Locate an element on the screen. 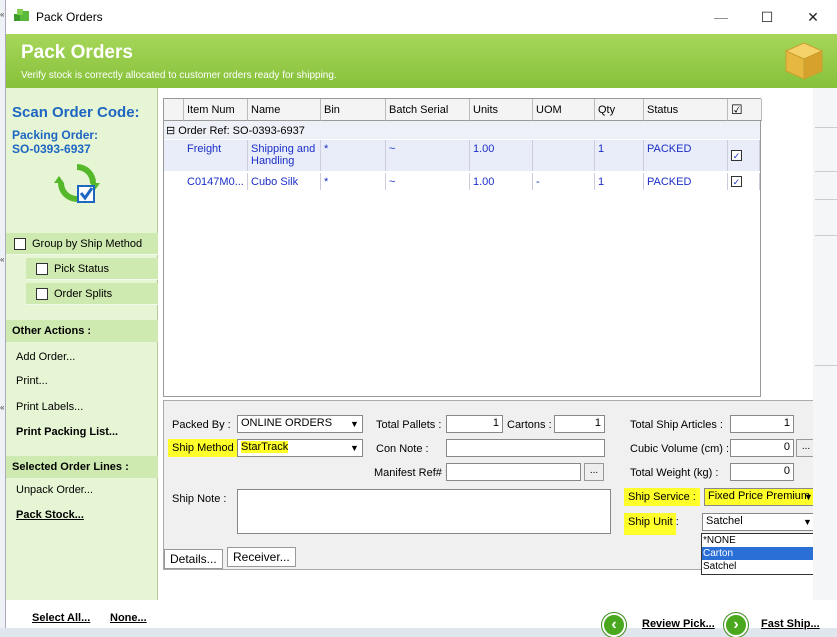  back-arrow-icon: ‹ is located at coordinates (614, 625).